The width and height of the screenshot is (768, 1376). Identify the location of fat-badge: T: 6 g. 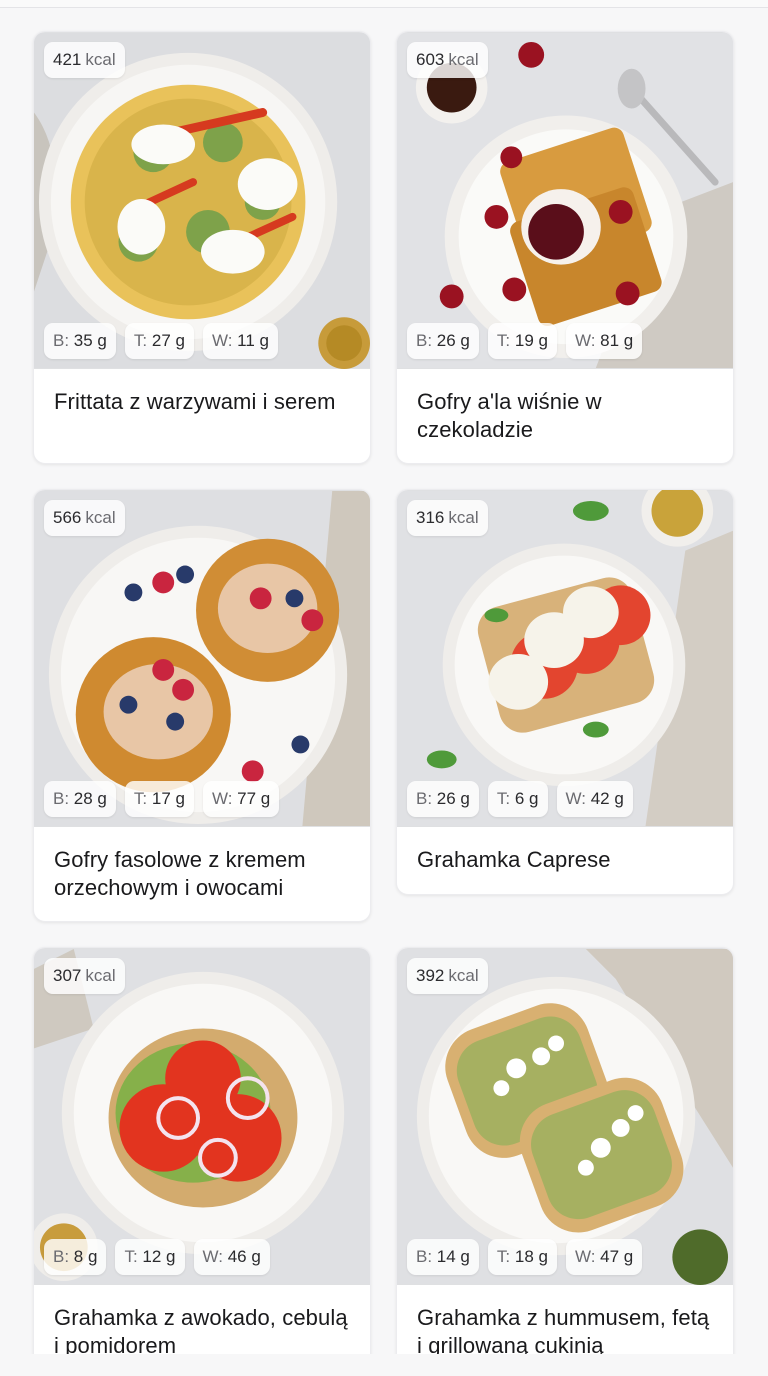
(517, 799).